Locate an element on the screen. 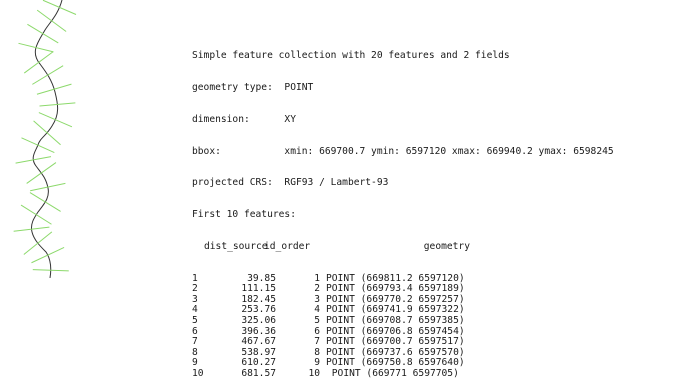 The image size is (698, 390). id-order-cell: 10 is located at coordinates (314, 373).